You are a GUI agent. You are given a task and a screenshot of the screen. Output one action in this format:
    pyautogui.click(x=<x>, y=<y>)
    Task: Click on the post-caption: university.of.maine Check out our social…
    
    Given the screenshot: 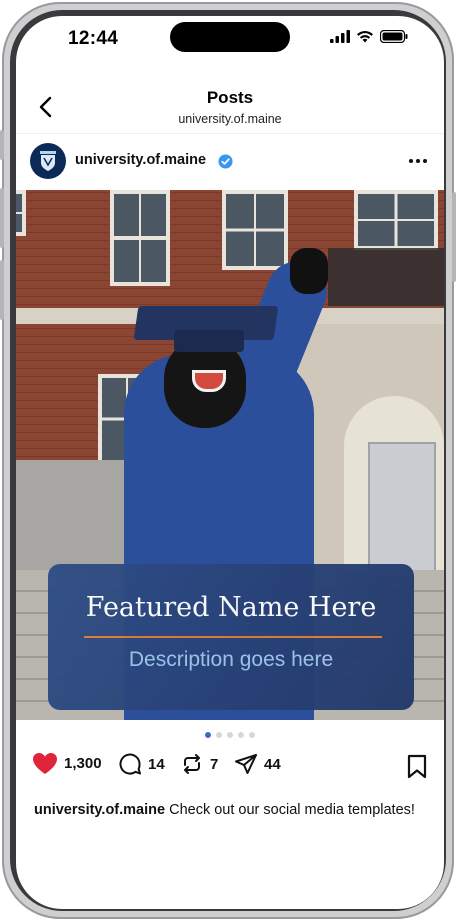 What is the action you would take?
    pyautogui.click(x=234, y=810)
    